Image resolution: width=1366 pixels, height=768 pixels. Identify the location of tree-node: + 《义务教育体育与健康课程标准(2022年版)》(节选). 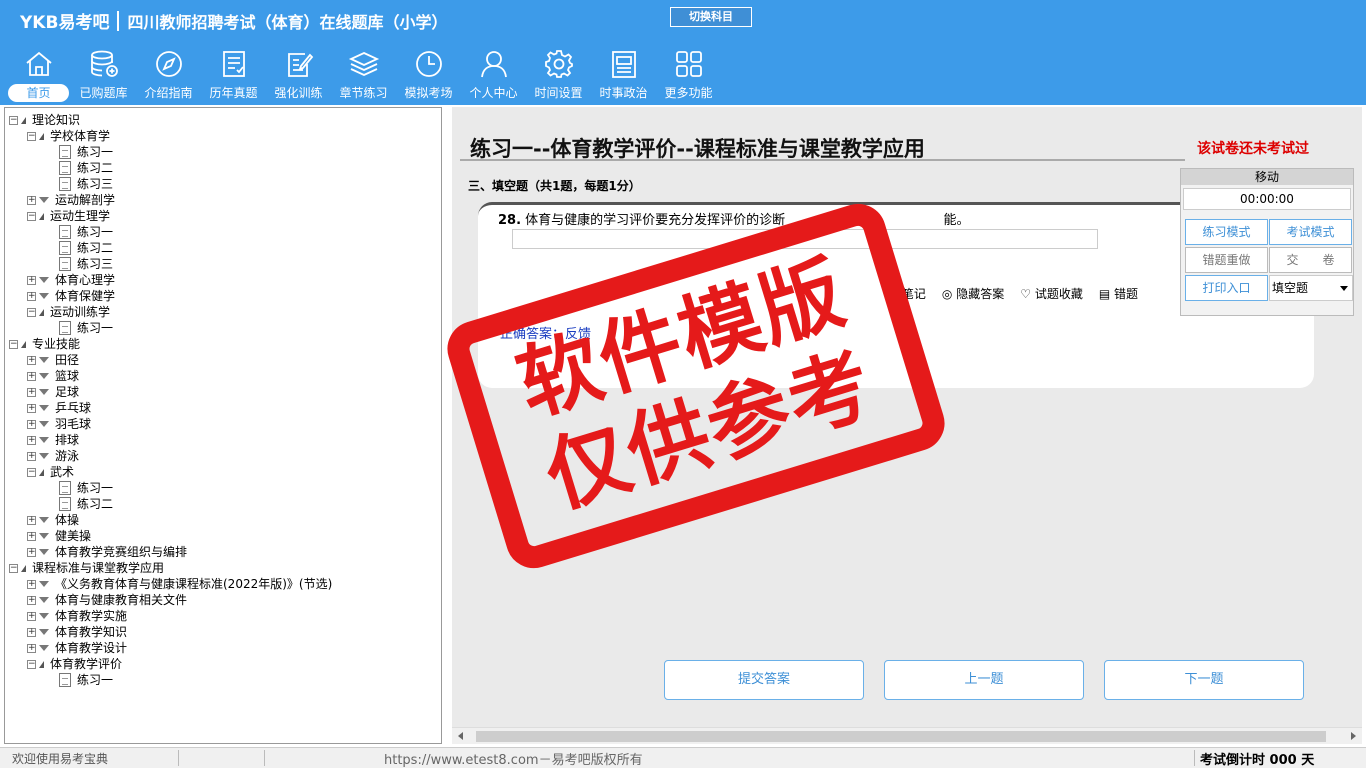
(179, 584).